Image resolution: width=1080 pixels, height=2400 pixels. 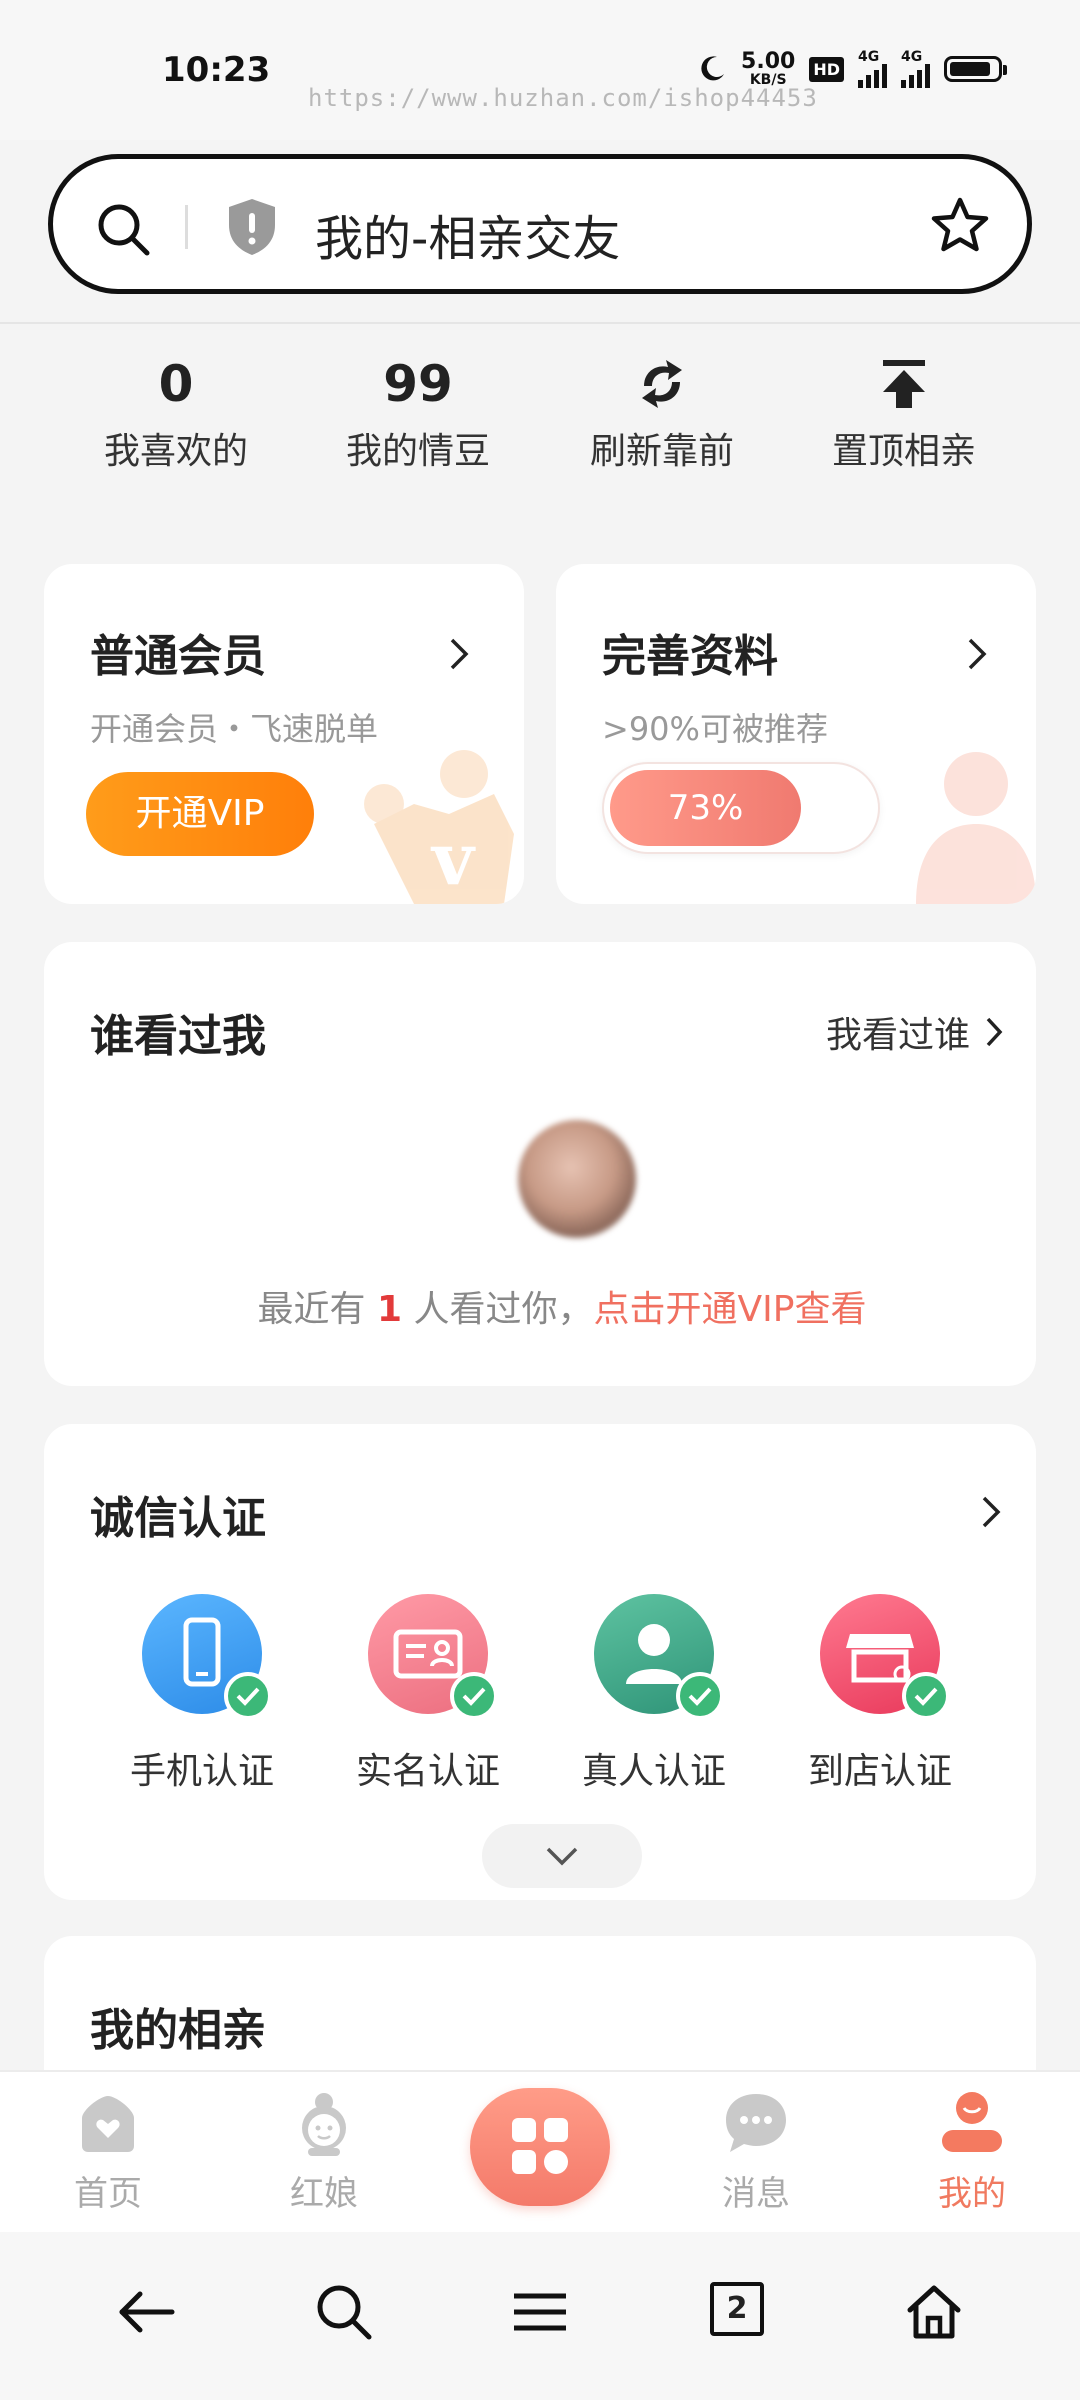 I want to click on battery-icon, so click(x=975, y=69).